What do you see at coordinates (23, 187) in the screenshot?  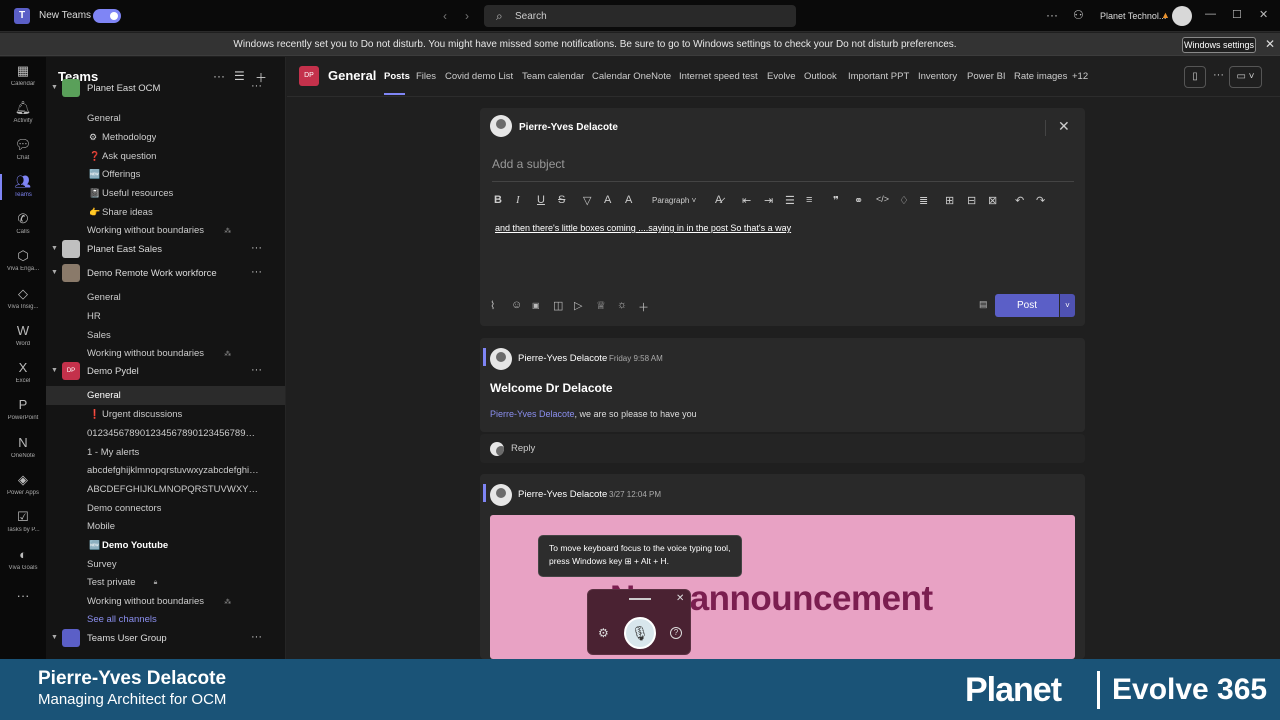 I see `rail-item-teams: 👥︎ Teams` at bounding box center [23, 187].